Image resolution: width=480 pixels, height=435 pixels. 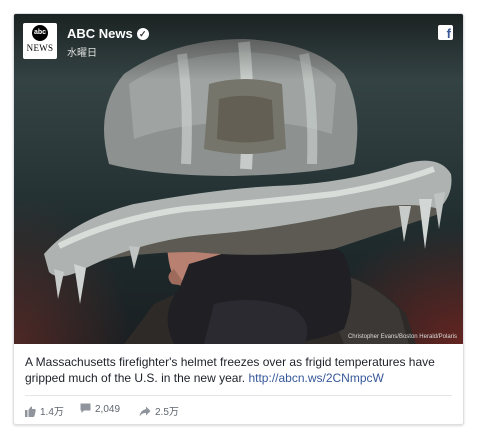 What do you see at coordinates (40, 48) in the screenshot?
I see `abc-logo-news-text: NEWS` at bounding box center [40, 48].